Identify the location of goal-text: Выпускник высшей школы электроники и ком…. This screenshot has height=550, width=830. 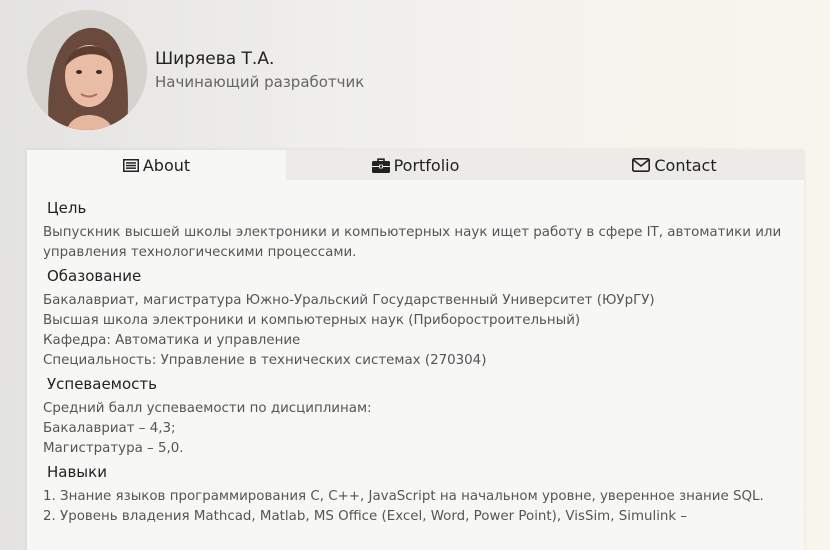
(412, 242).